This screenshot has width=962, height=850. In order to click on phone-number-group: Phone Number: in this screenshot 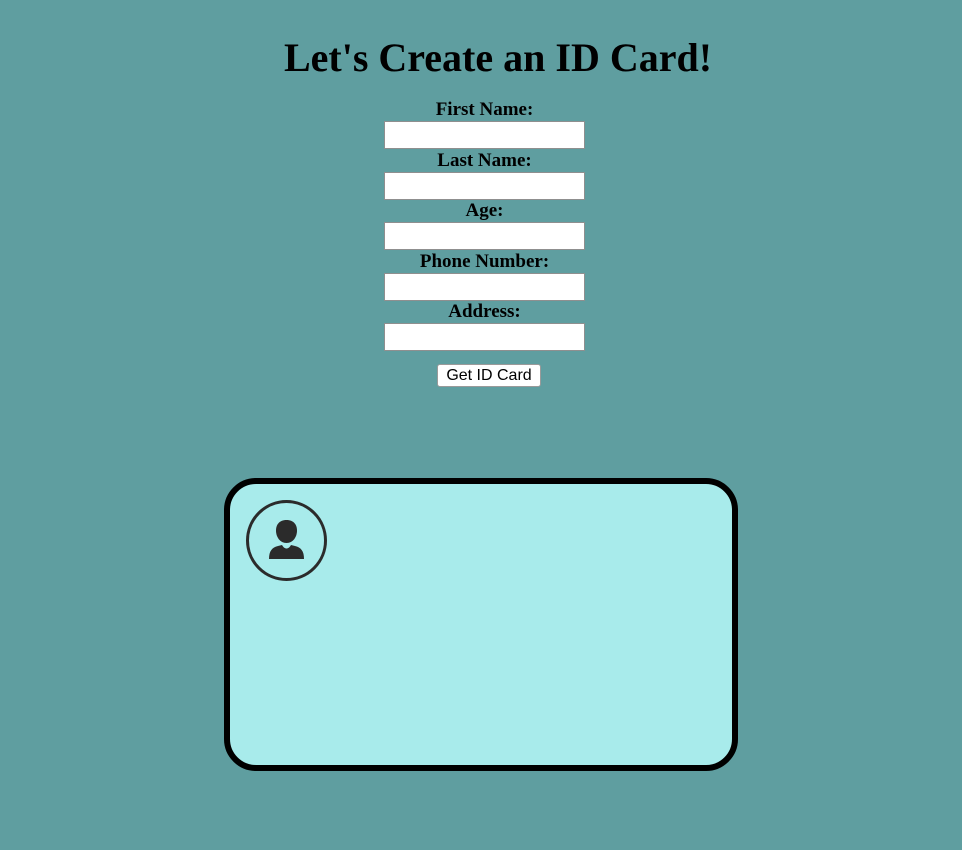, I will do `click(484, 275)`.